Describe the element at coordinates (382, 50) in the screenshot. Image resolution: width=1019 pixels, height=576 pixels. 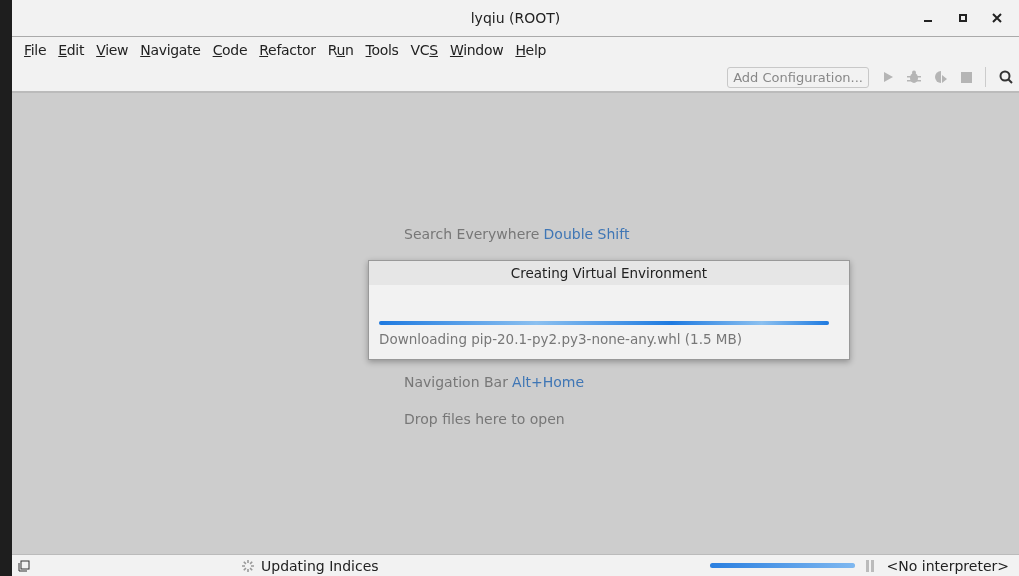
I see `menu-item: Tools` at that location.